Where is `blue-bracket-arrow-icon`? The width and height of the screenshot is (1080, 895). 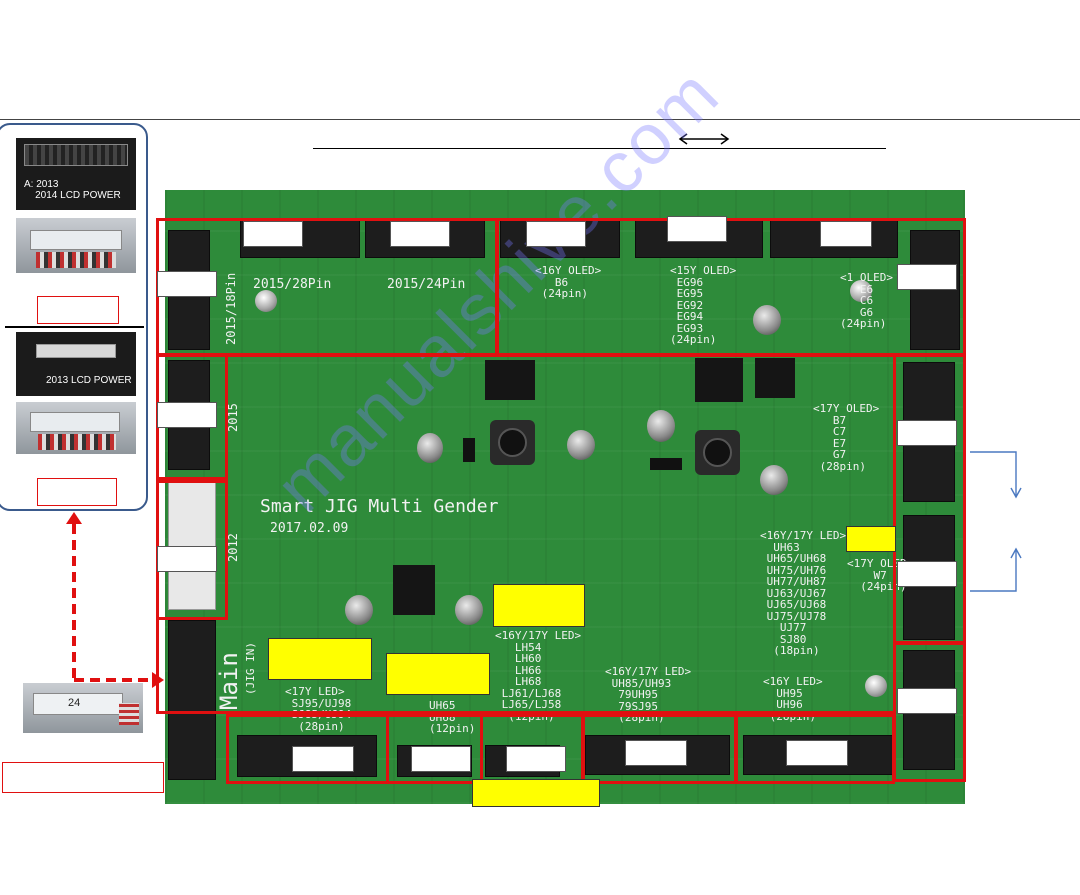 blue-bracket-arrow-icon is located at coordinates (996, 521).